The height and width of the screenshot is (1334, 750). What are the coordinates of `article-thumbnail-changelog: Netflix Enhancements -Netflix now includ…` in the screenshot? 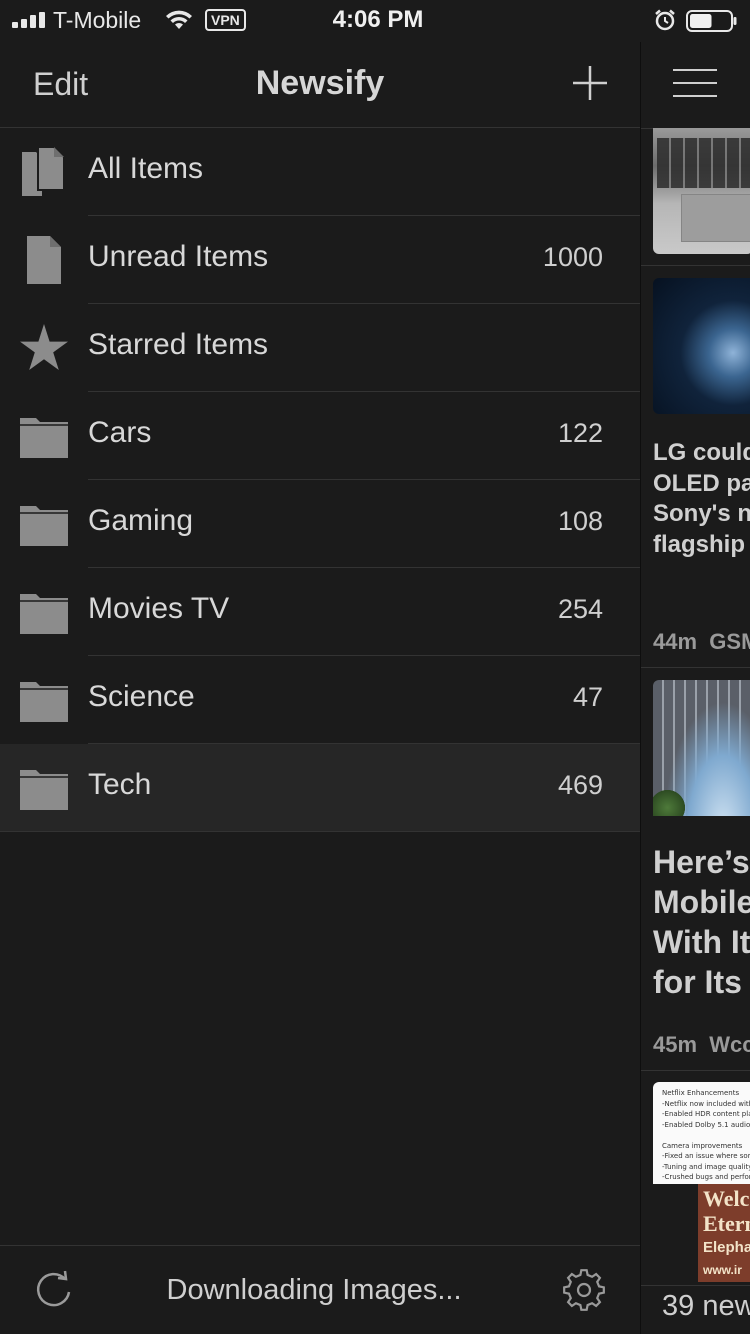 It's located at (701, 1133).